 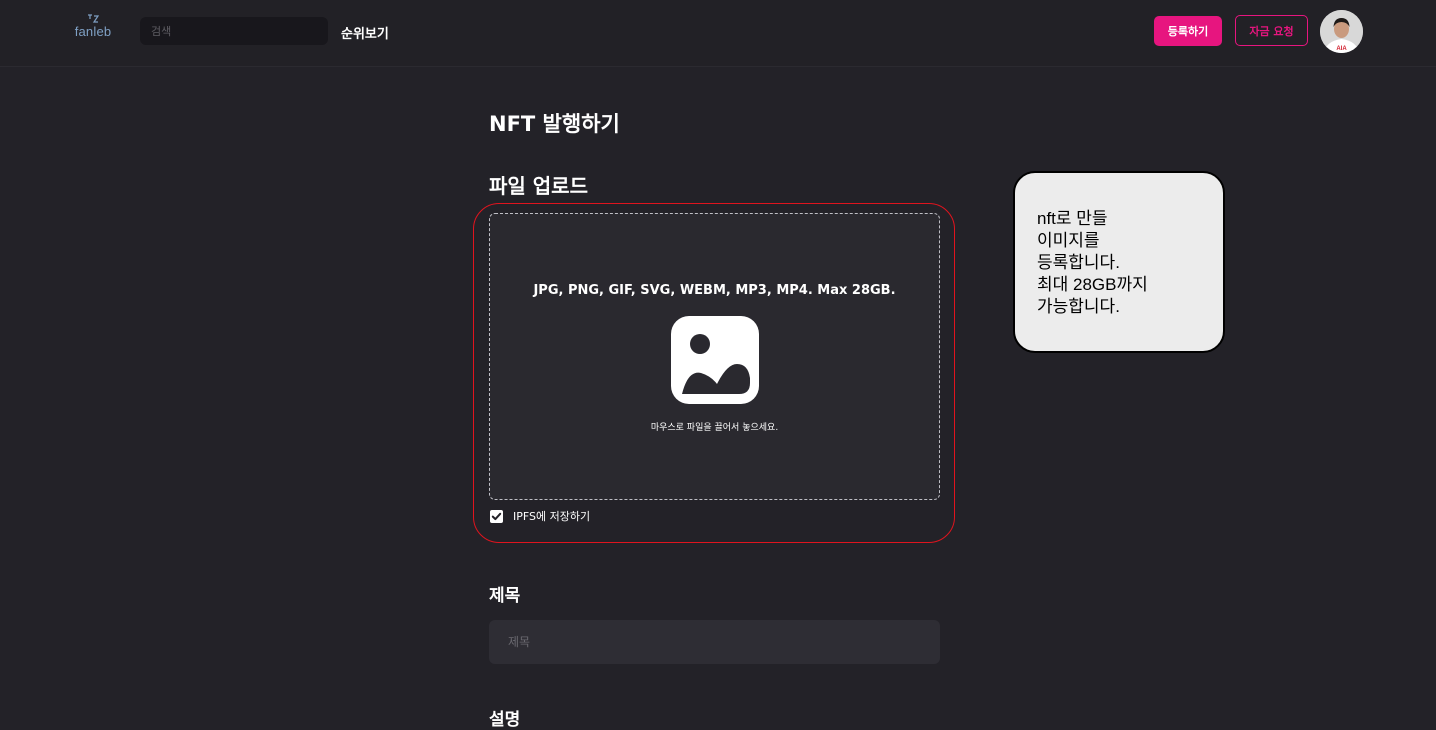 I want to click on title-input, so click(x=714, y=642).